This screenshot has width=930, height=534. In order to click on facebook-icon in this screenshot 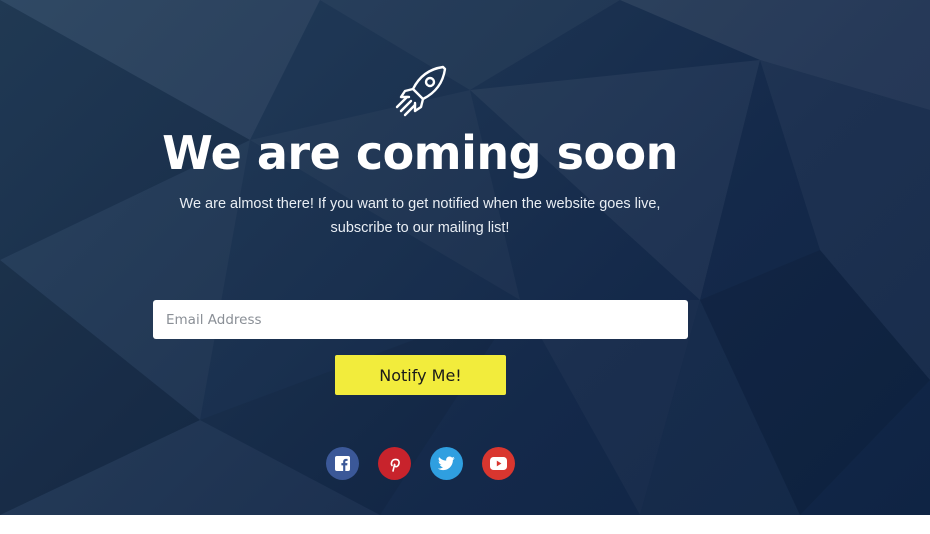, I will do `click(342, 463)`.